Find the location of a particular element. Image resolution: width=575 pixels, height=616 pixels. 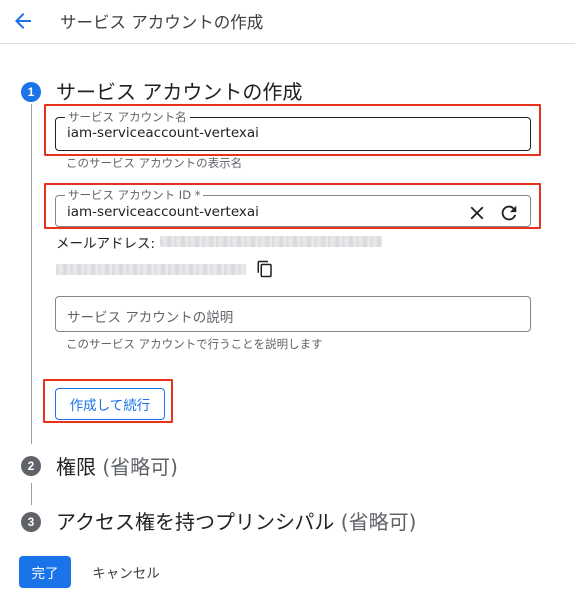

regenerate-id-button is located at coordinates (509, 213).